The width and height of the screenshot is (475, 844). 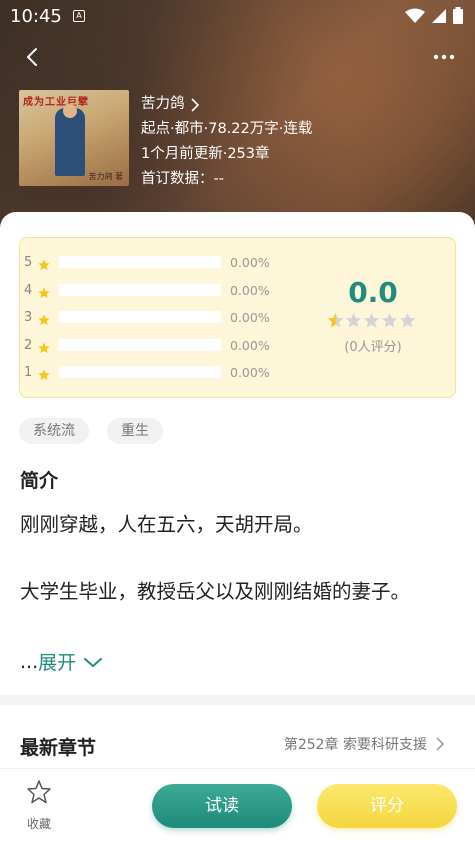 What do you see at coordinates (70, 142) in the screenshot?
I see `cover-figure` at bounding box center [70, 142].